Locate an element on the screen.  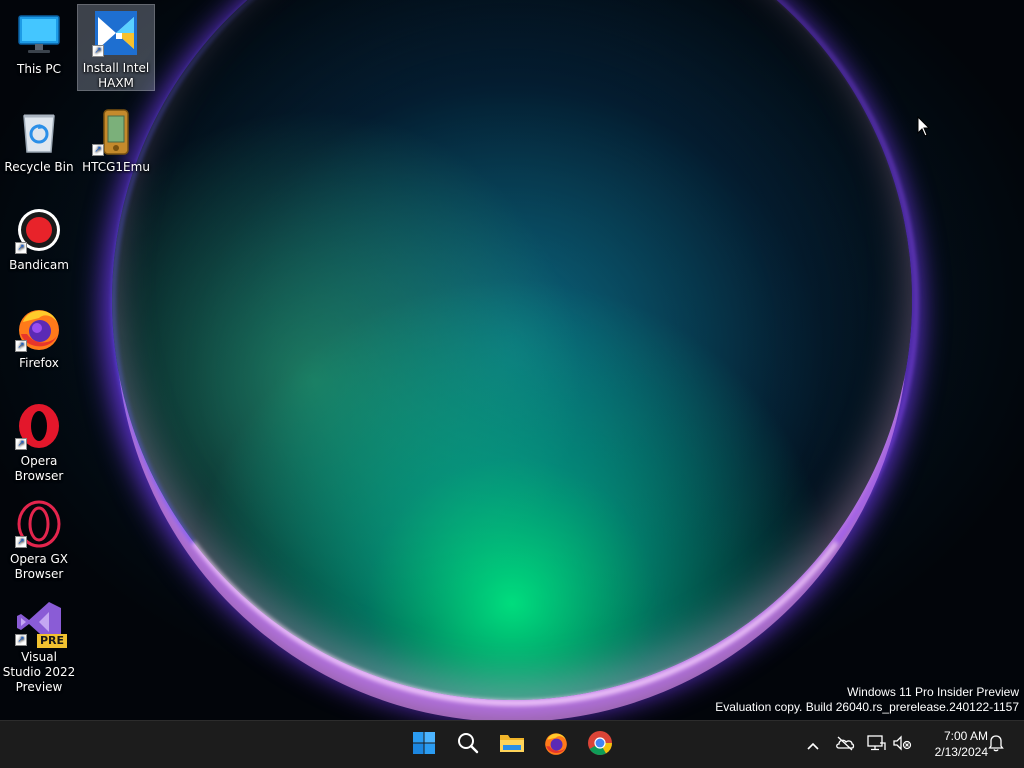
windows-logo-icon is located at coordinates (424, 745).